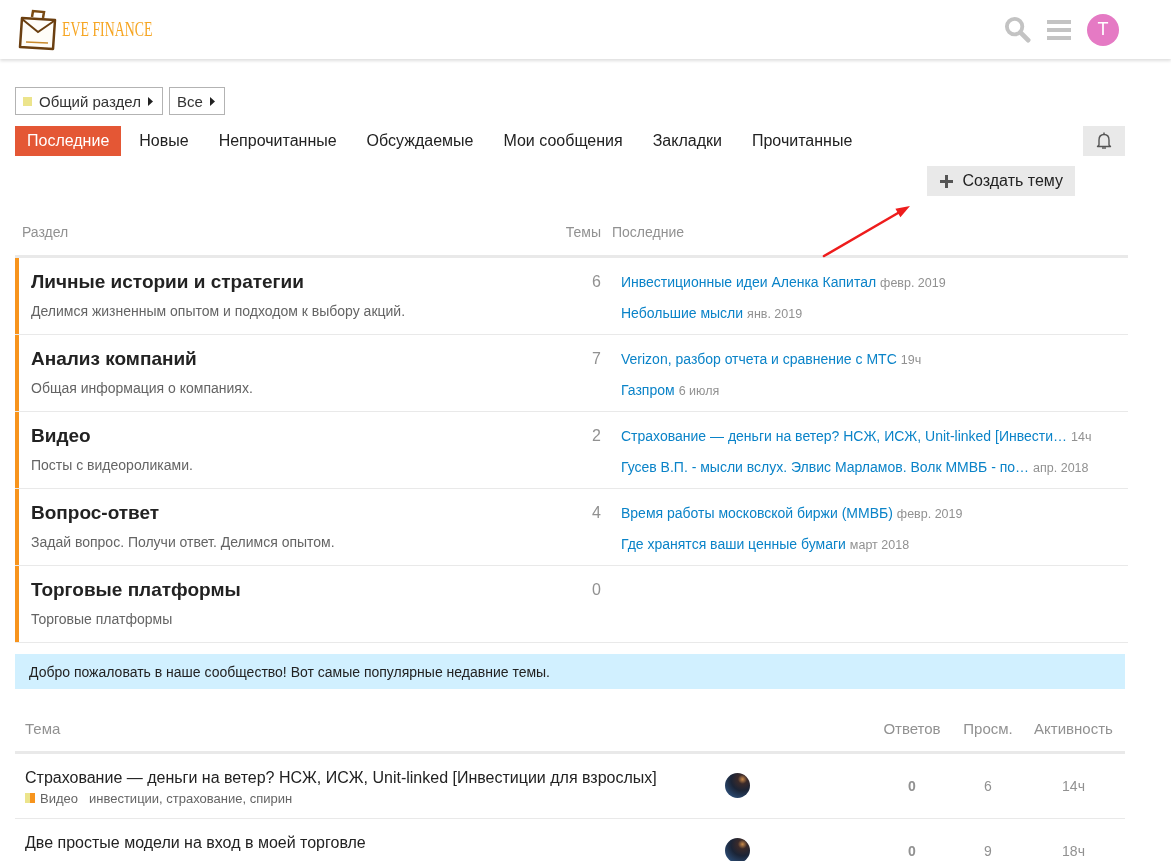  What do you see at coordinates (420, 141) in the screenshot?
I see `nav-tab: Обсуждаемые` at bounding box center [420, 141].